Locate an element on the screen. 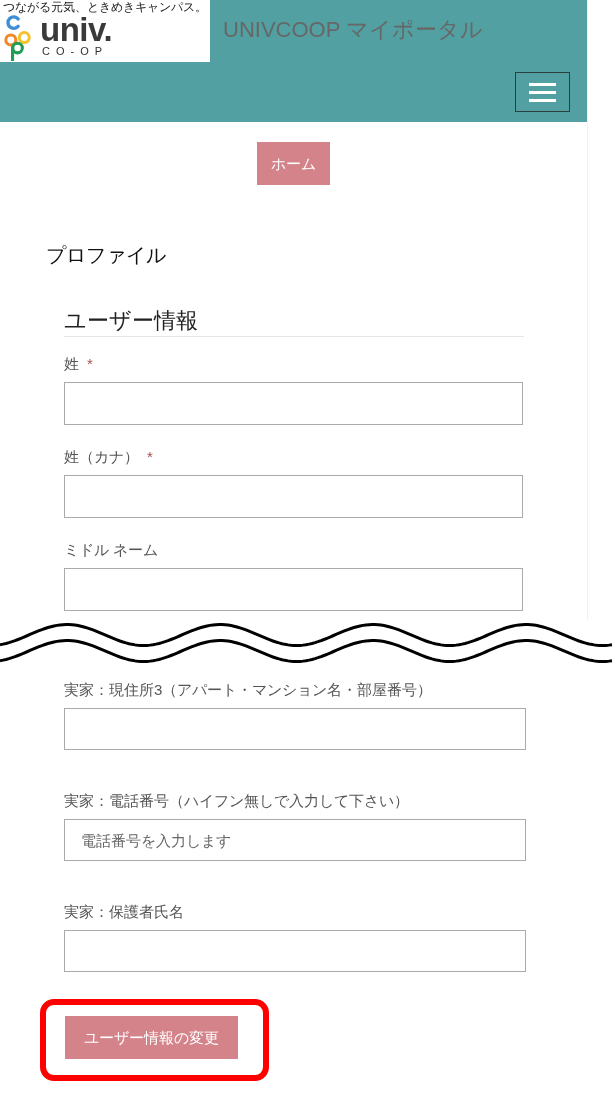  field-label: 実家：電話番号（ハイフン無しで入力して下さい） is located at coordinates (236, 801).